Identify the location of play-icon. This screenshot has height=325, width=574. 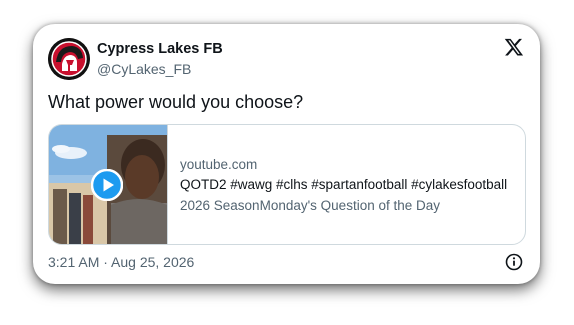
(107, 185).